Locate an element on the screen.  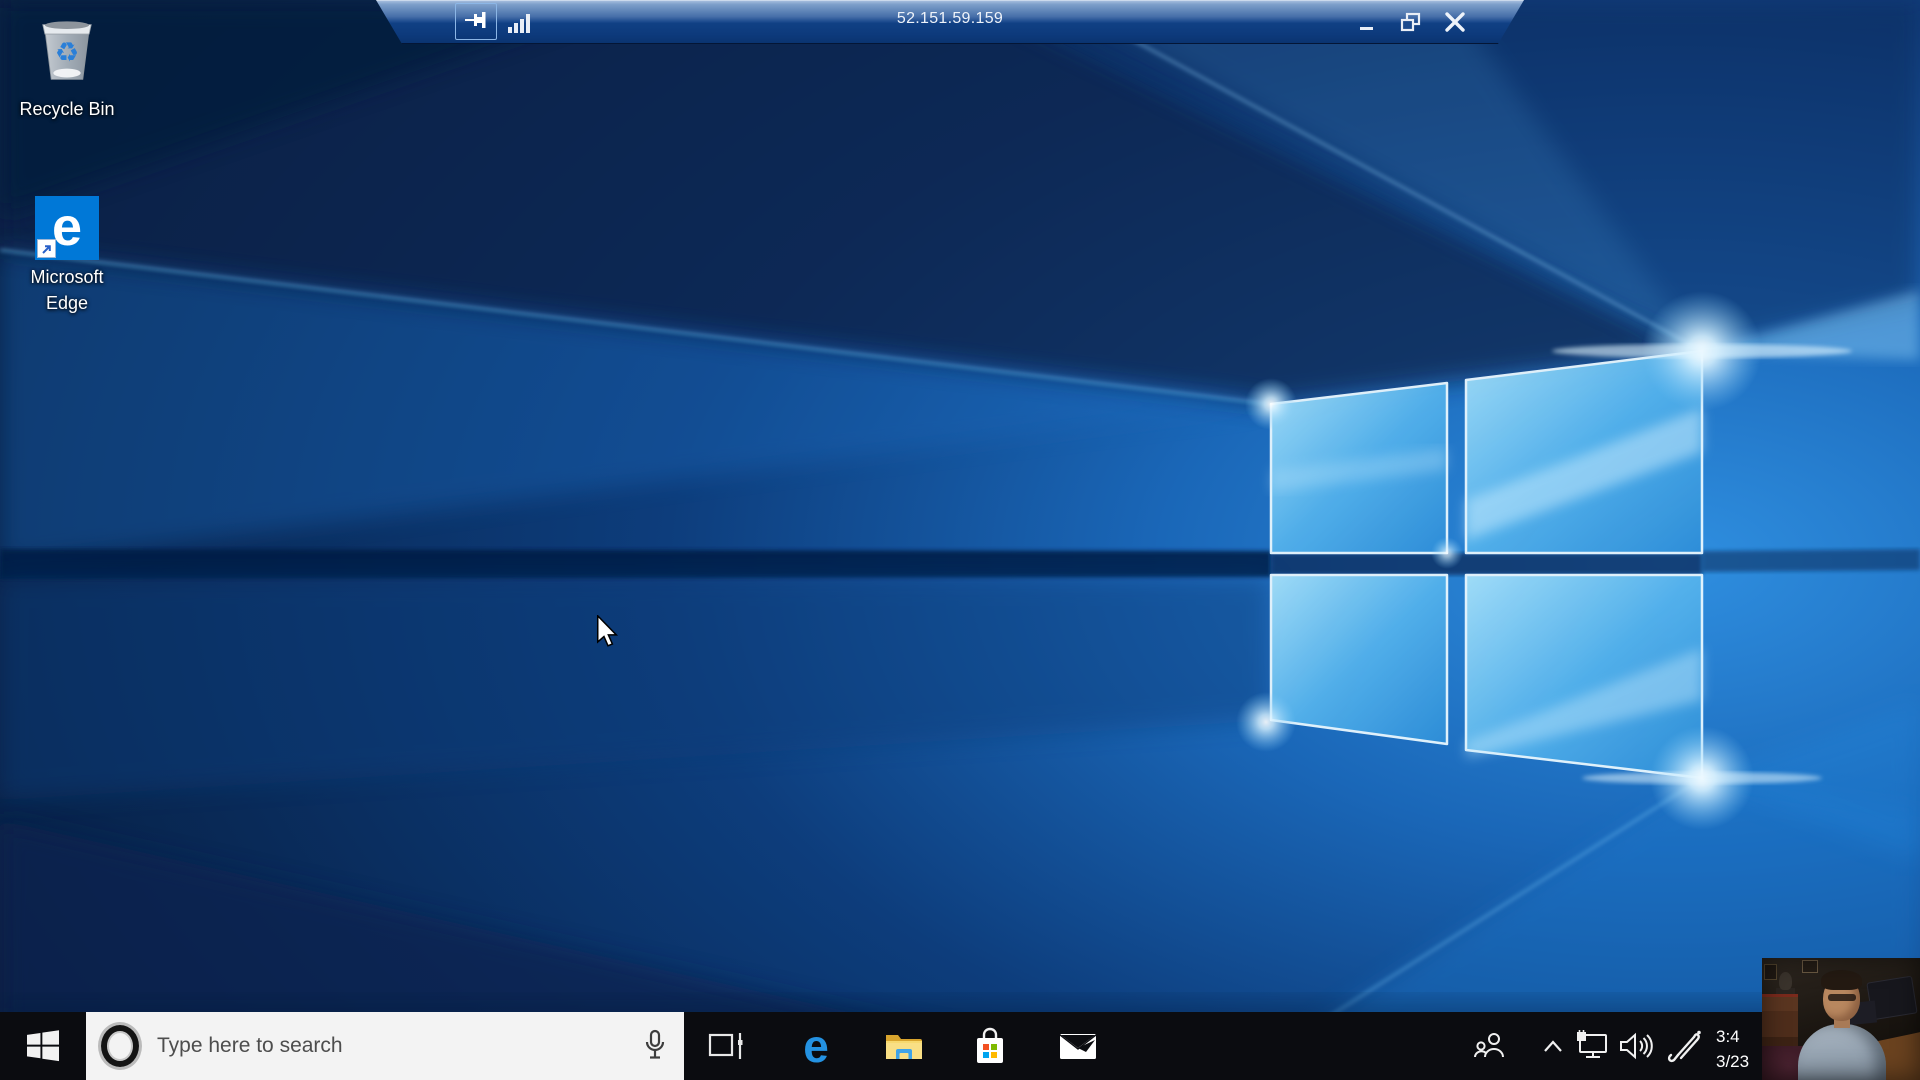
hidden-icons-chevron-icon is located at coordinates (1553, 1046).